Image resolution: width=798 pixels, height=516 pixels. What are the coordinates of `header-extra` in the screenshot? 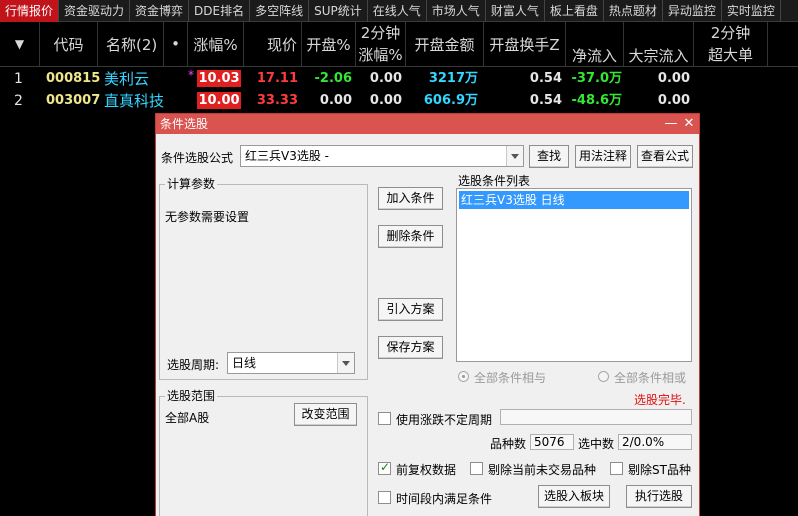 It's located at (783, 44).